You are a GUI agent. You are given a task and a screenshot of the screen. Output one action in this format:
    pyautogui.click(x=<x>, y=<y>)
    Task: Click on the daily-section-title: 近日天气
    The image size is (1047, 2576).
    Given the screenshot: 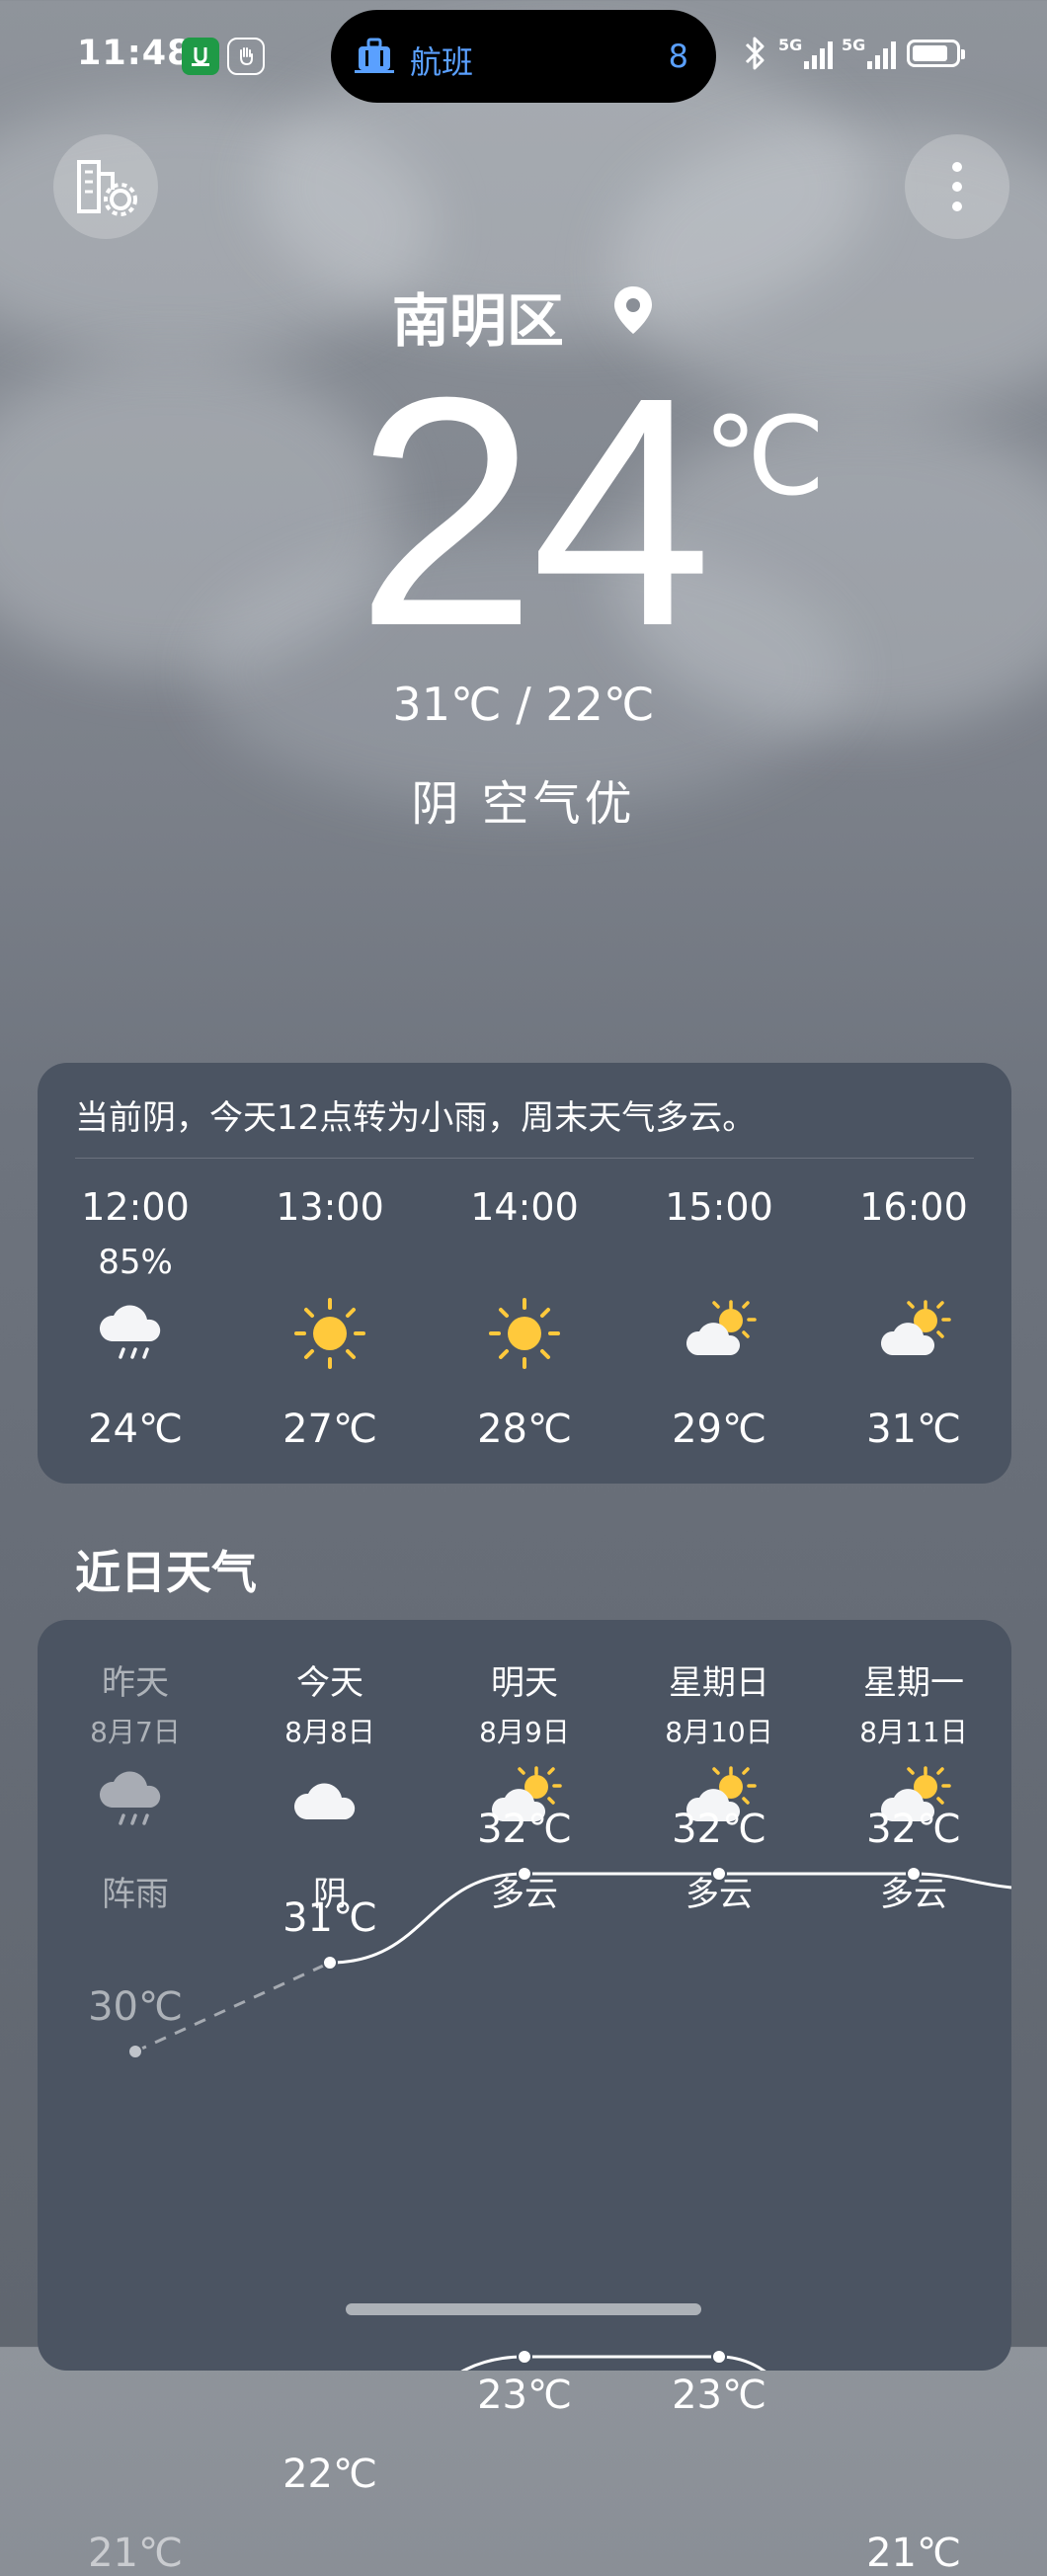 What is the action you would take?
    pyautogui.click(x=166, y=1572)
    